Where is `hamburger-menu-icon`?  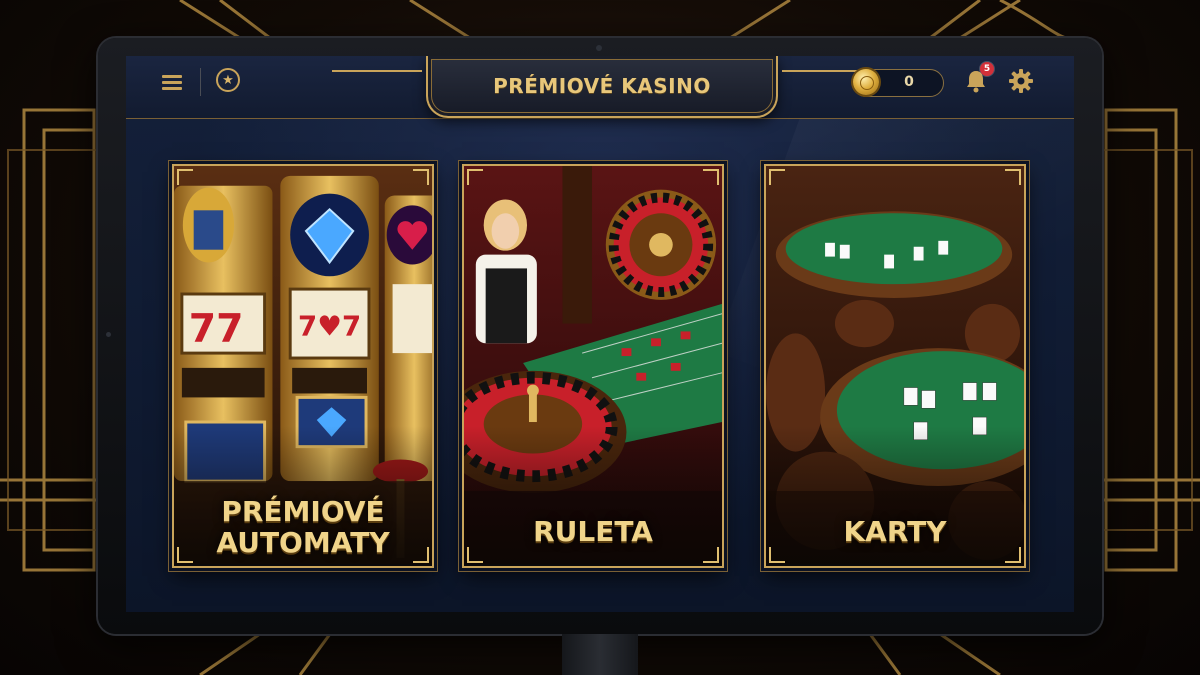
hamburger-menu-icon is located at coordinates (172, 82).